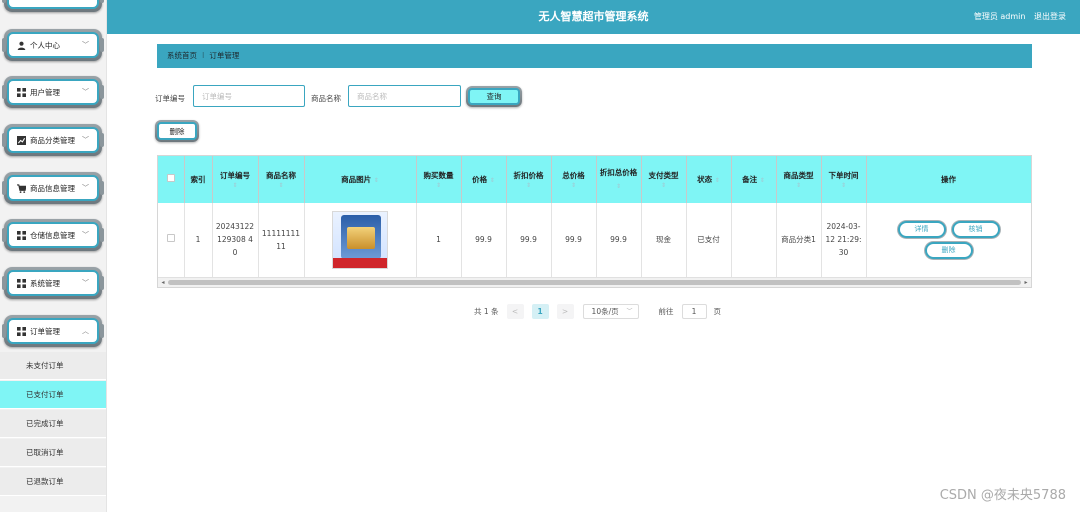 The height and width of the screenshot is (512, 1080). What do you see at coordinates (53, 453) in the screenshot?
I see `sidebar-item-cancelled-orders: 已取消订单` at bounding box center [53, 453].